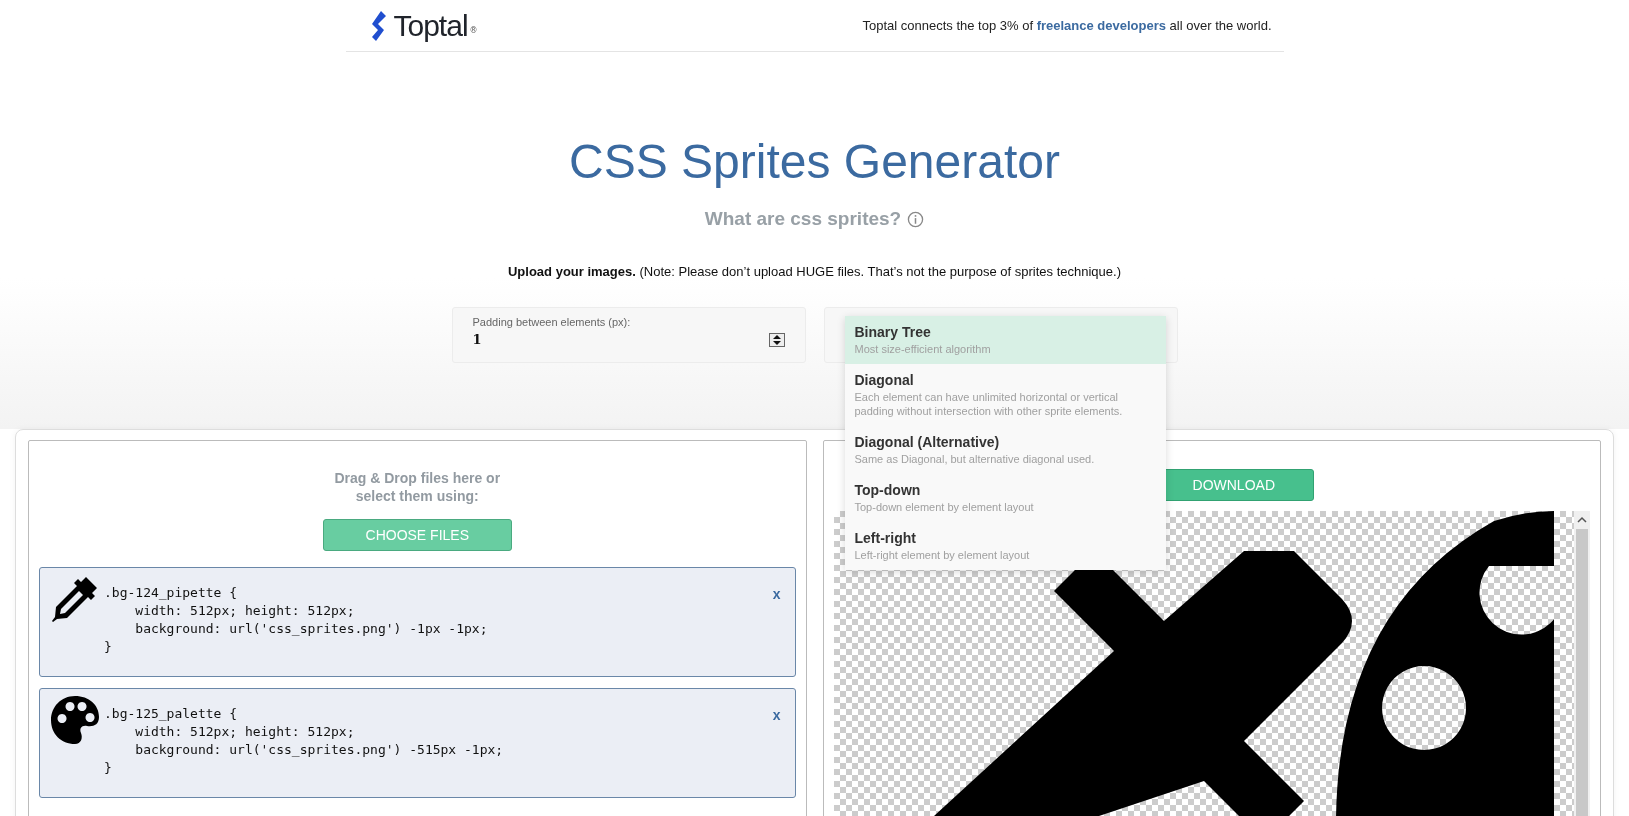 The height and width of the screenshot is (816, 1629). Describe the element at coordinates (1005, 395) in the screenshot. I see `layout-option: Diagonal Each element can have unlimited horizontal or vertical padding without intersection with other sprite elements.` at that location.